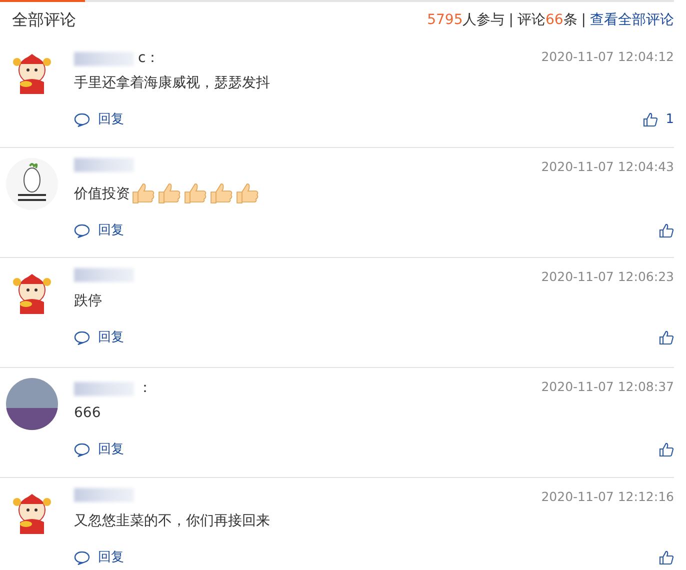 Image resolution: width=686 pixels, height=570 pixels. I want to click on radish-avatar, so click(32, 184).